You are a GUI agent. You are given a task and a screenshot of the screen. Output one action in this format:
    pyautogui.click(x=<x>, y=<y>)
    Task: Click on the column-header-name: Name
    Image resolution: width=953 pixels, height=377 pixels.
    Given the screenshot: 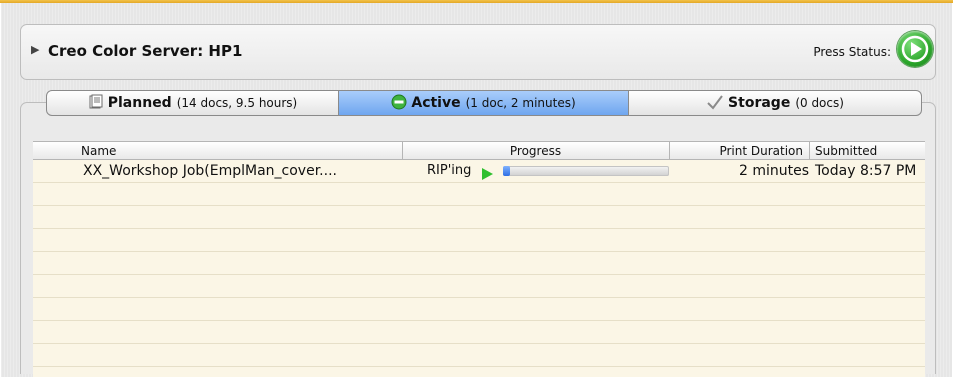 What is the action you would take?
    pyautogui.click(x=241, y=151)
    